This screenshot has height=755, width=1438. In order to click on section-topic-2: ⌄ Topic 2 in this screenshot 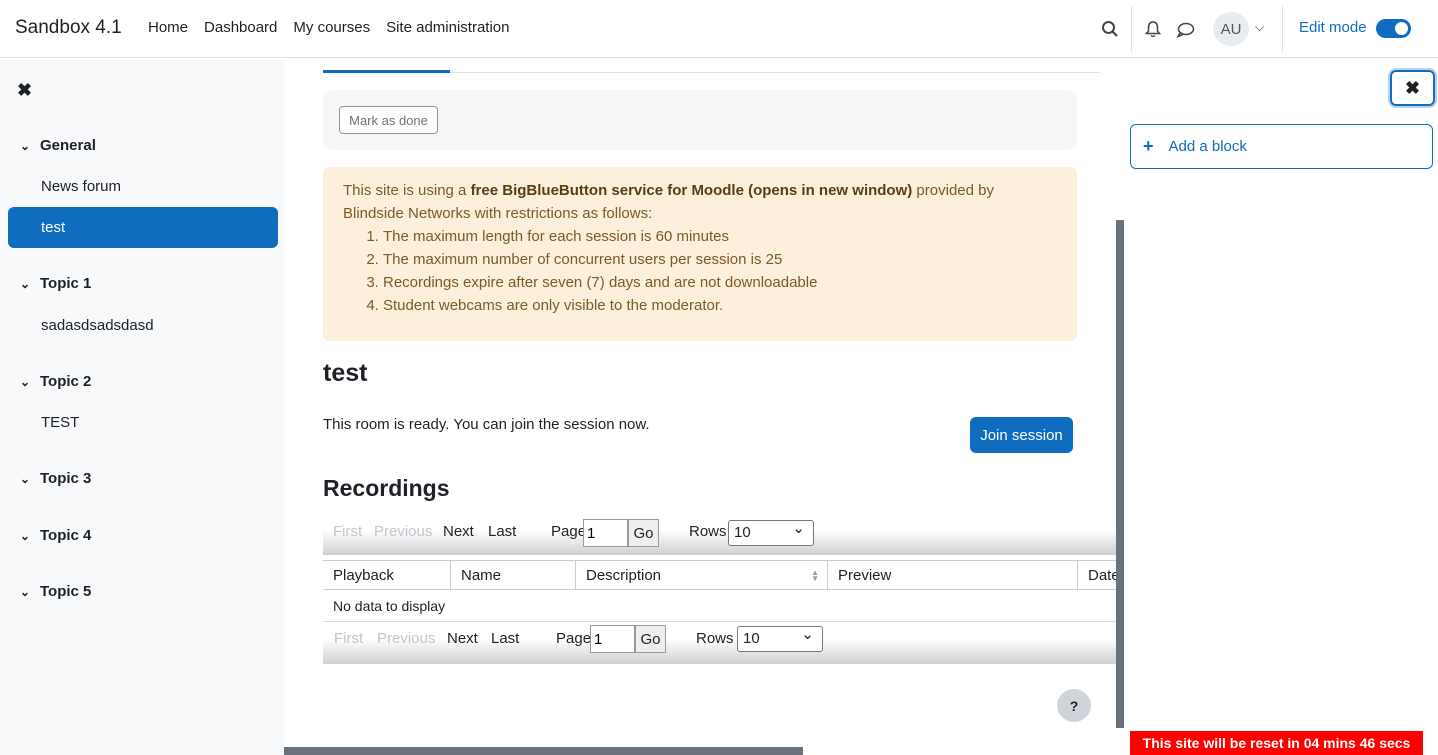, I will do `click(55, 381)`.